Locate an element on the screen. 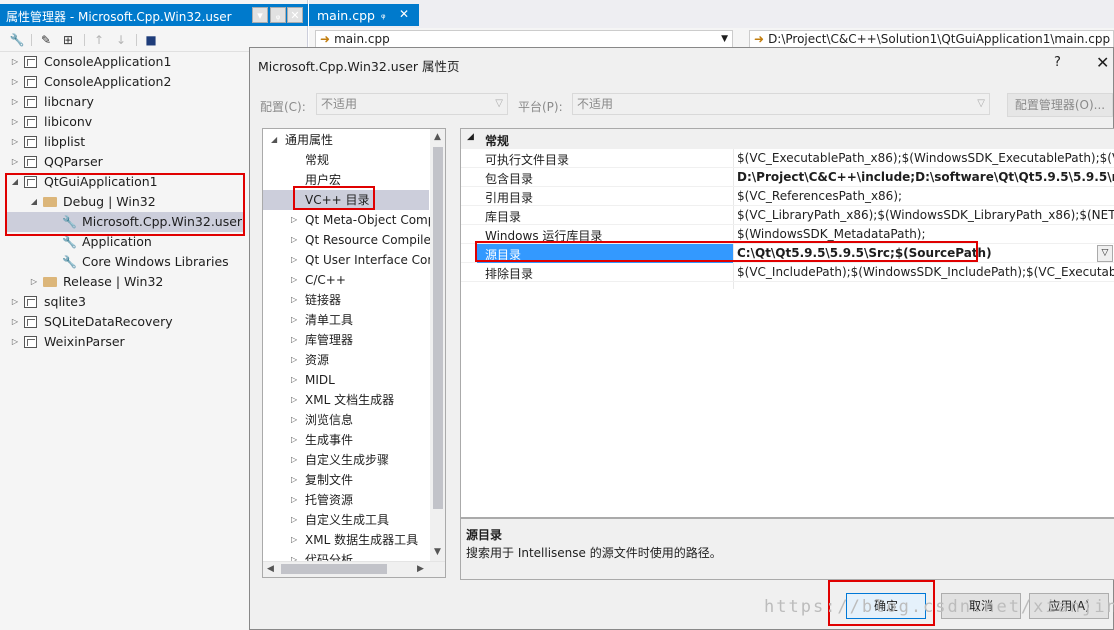 This screenshot has height=630, width=1114. move-down-icon: ↓ is located at coordinates (121, 40).